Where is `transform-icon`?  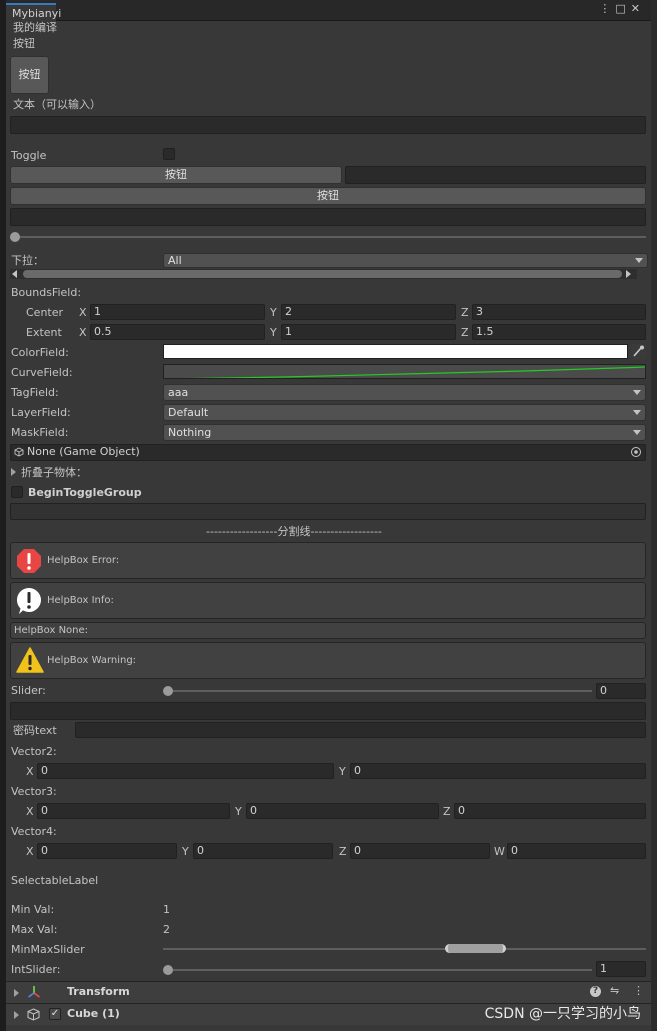
transform-icon is located at coordinates (34, 993).